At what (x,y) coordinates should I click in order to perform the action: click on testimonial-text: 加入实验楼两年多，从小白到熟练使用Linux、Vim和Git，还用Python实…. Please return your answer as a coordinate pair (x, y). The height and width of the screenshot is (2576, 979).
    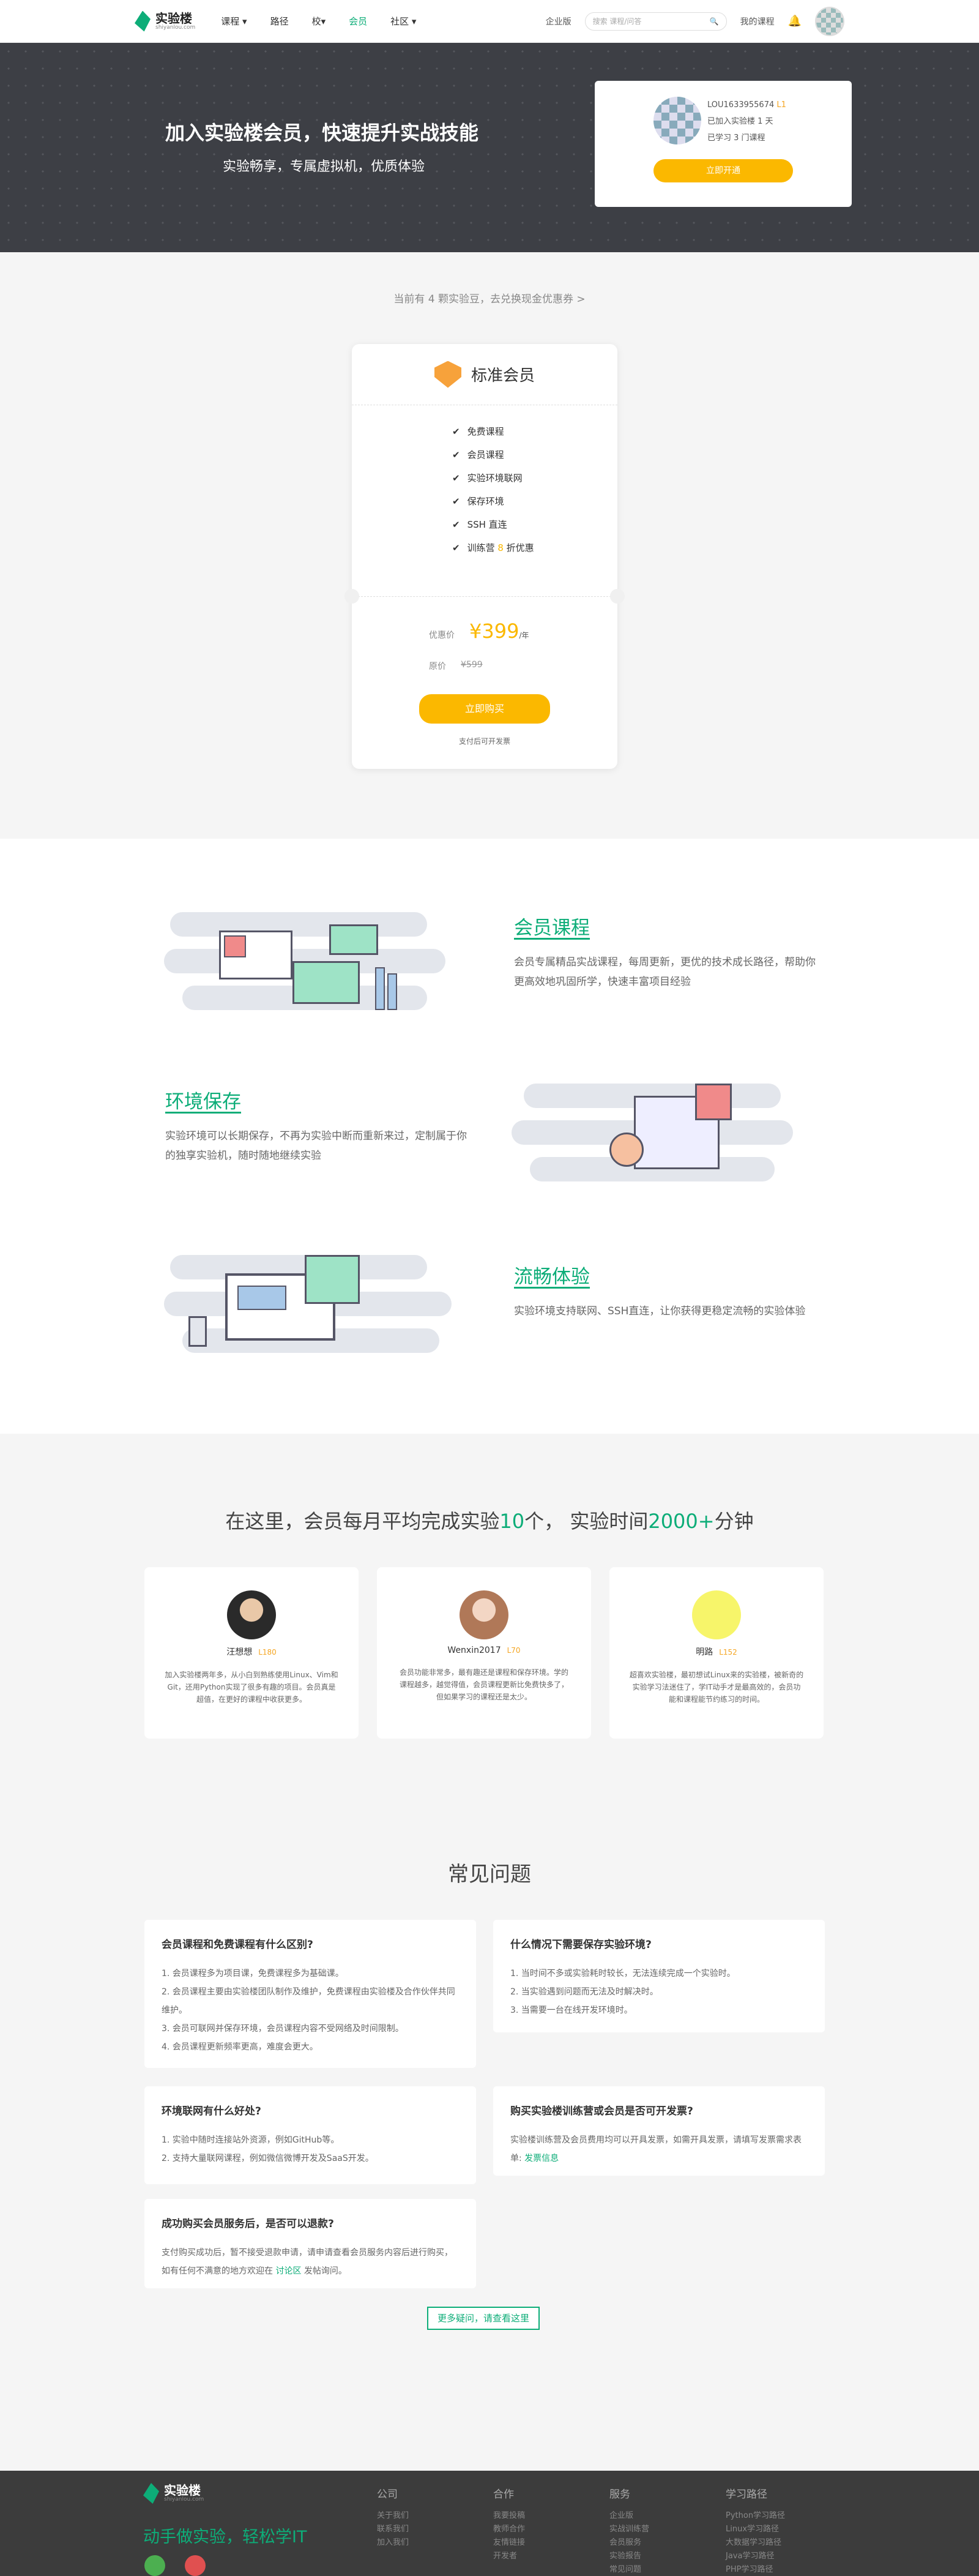
    Looking at the image, I should click on (251, 1688).